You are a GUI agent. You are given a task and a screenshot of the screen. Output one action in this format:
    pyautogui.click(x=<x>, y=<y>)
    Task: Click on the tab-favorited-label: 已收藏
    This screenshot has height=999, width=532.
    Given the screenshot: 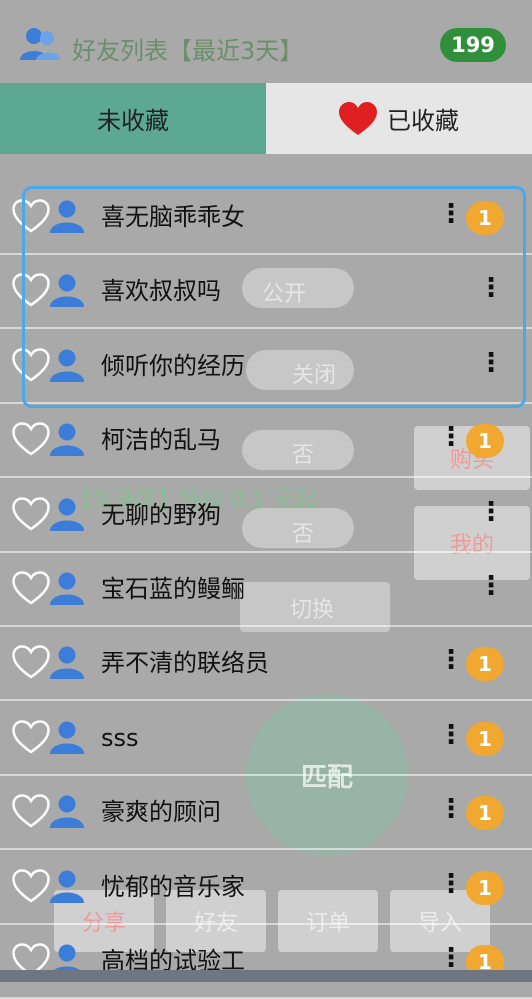 What is the action you would take?
    pyautogui.click(x=423, y=121)
    